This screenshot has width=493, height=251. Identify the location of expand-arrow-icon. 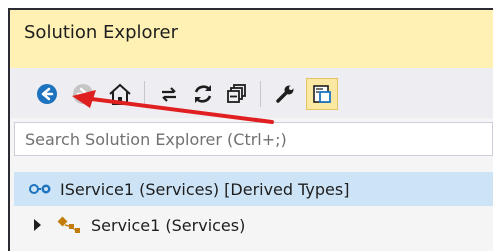
(37, 225).